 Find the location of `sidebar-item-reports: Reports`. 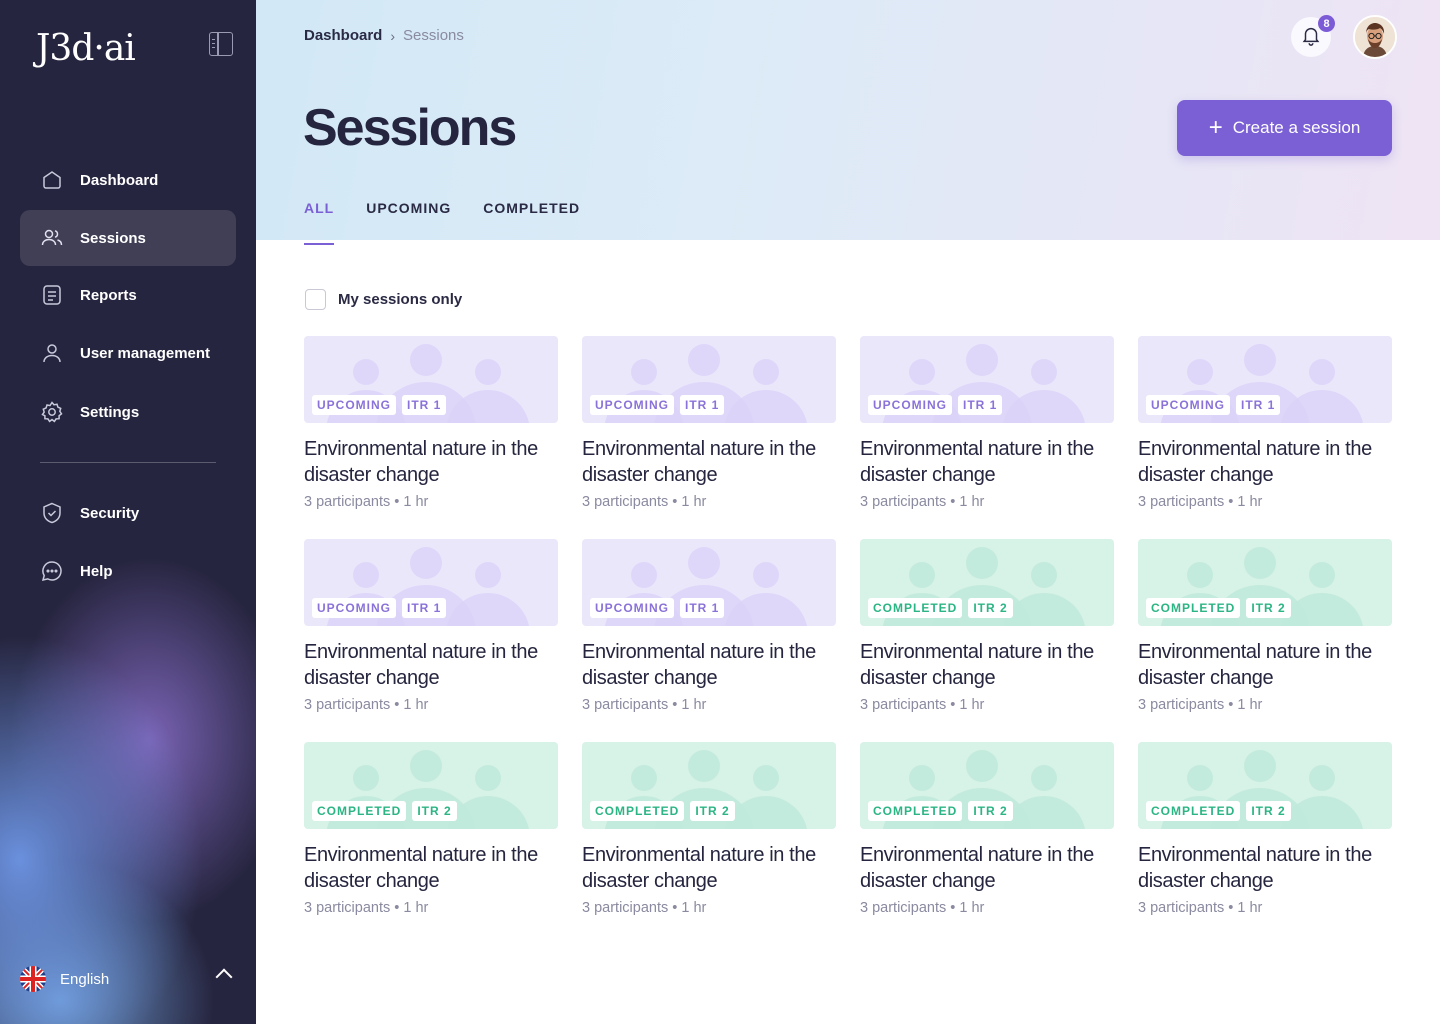

sidebar-item-reports: Reports is located at coordinates (128, 295).